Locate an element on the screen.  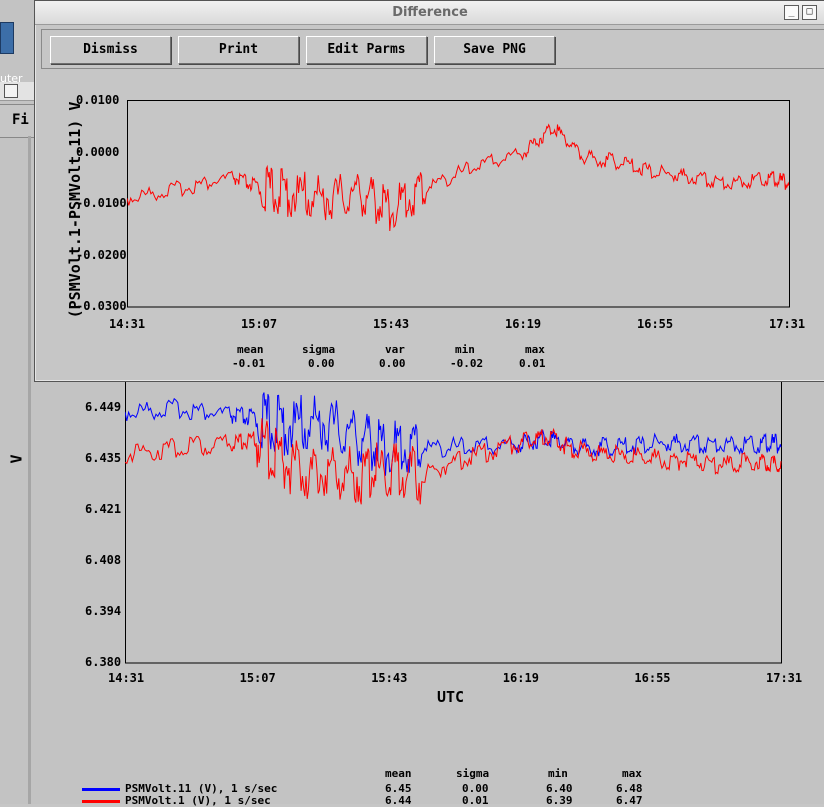
diff-stat-var: 0.00 is located at coordinates (392, 363).